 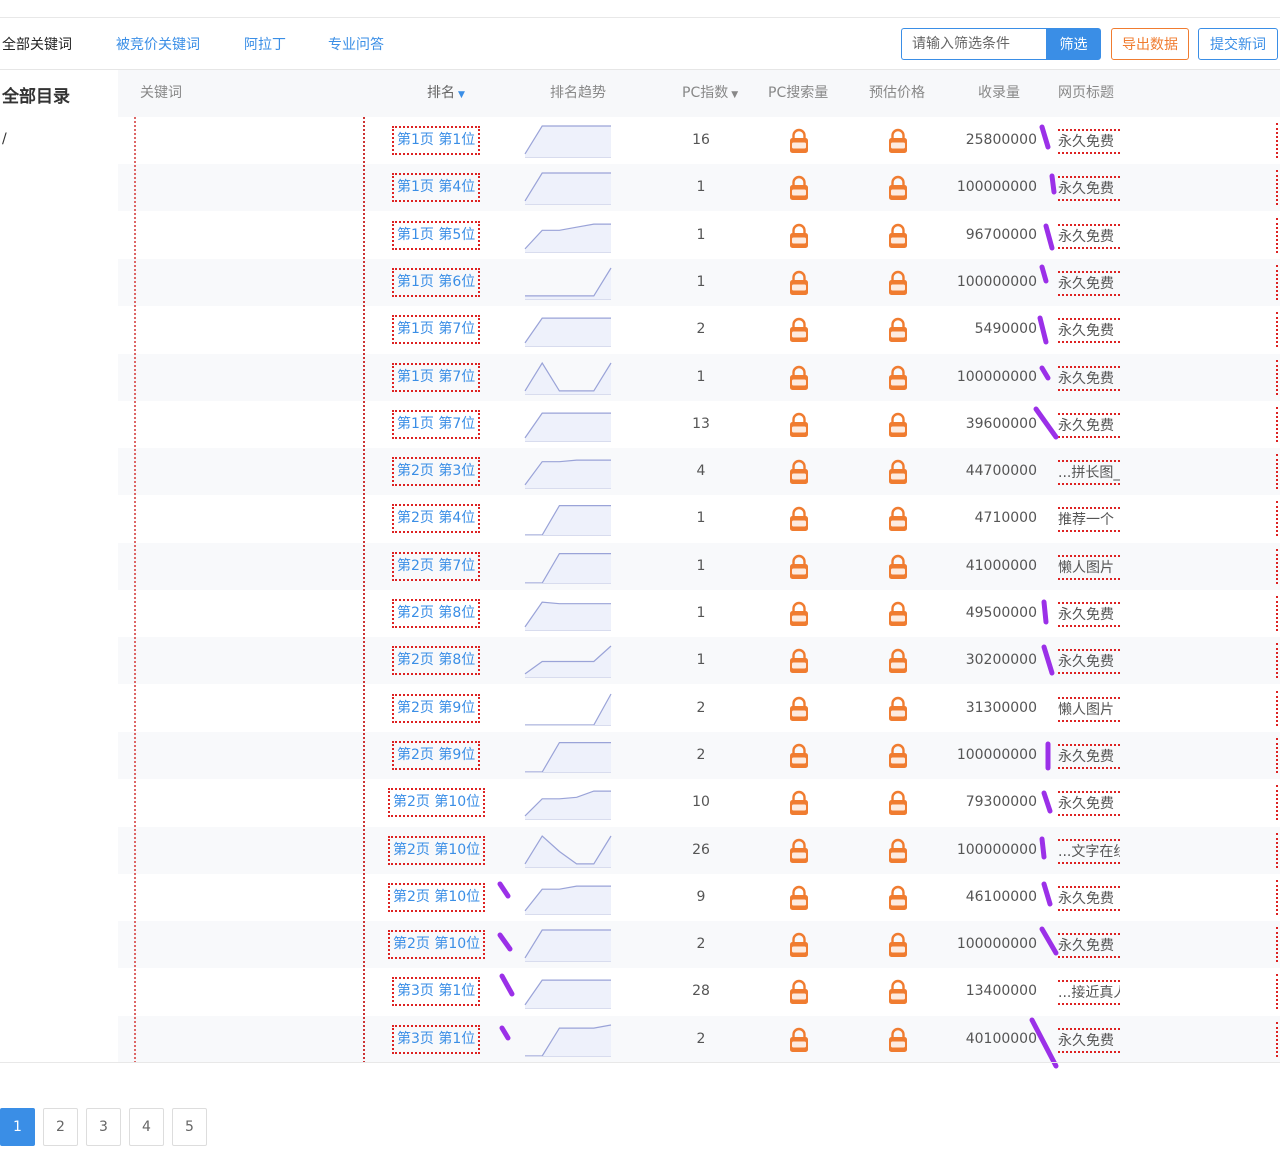 What do you see at coordinates (1089, 993) in the screenshot?
I see `page-title-cell: ...接近真人` at bounding box center [1089, 993].